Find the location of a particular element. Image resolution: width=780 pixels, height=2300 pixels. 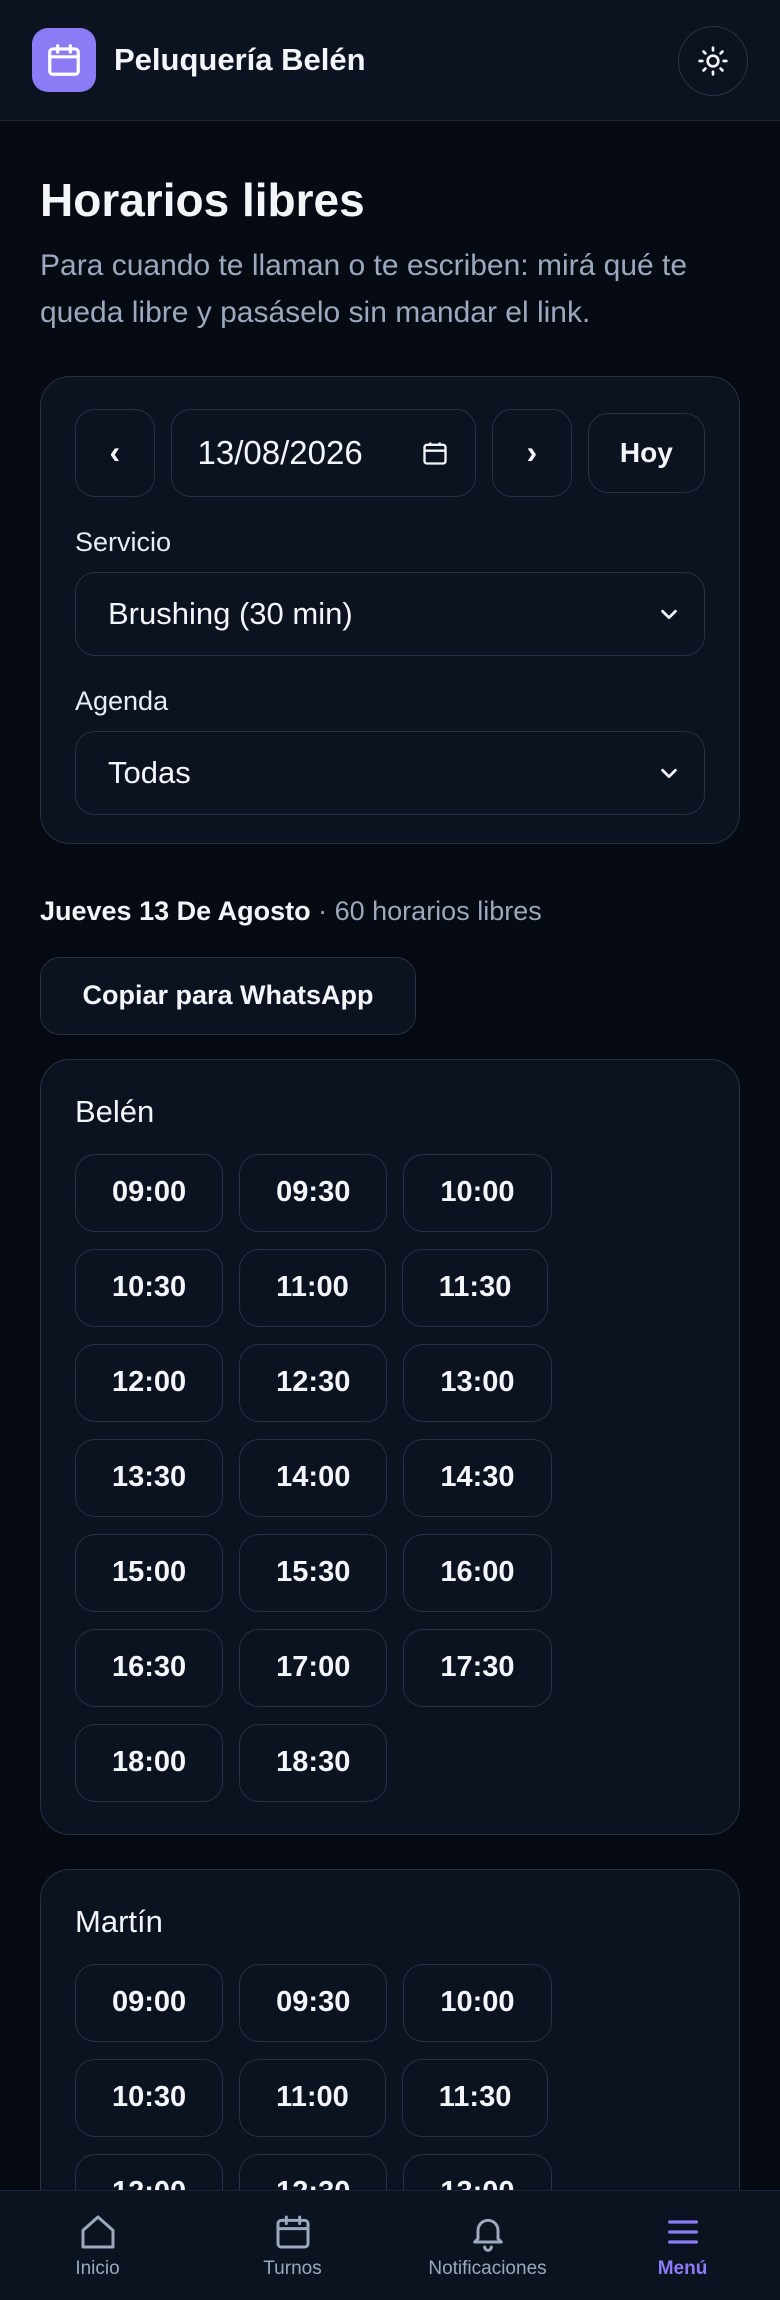

availability-summary: Jueves 13 De Agosto · 60 horarios libres is located at coordinates (390, 911).